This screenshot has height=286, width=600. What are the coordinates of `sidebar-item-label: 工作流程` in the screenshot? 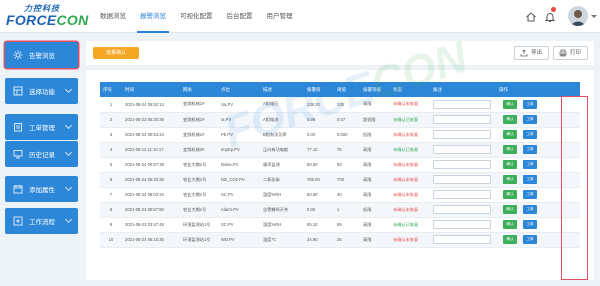 It's located at (42, 222).